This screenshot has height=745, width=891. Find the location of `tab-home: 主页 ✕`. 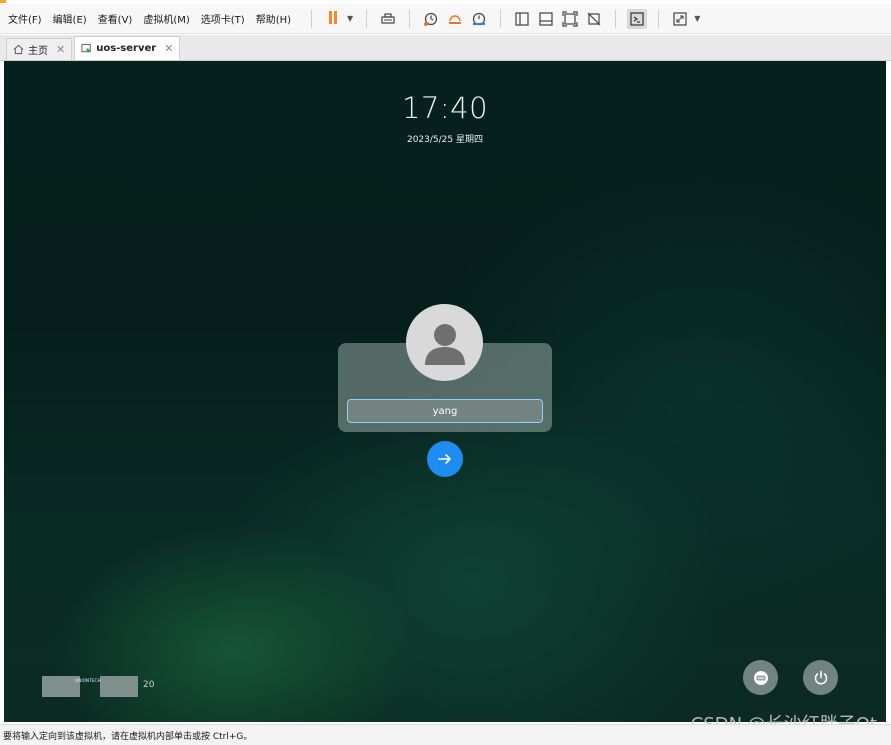

tab-home: 主页 ✕ is located at coordinates (39, 49).